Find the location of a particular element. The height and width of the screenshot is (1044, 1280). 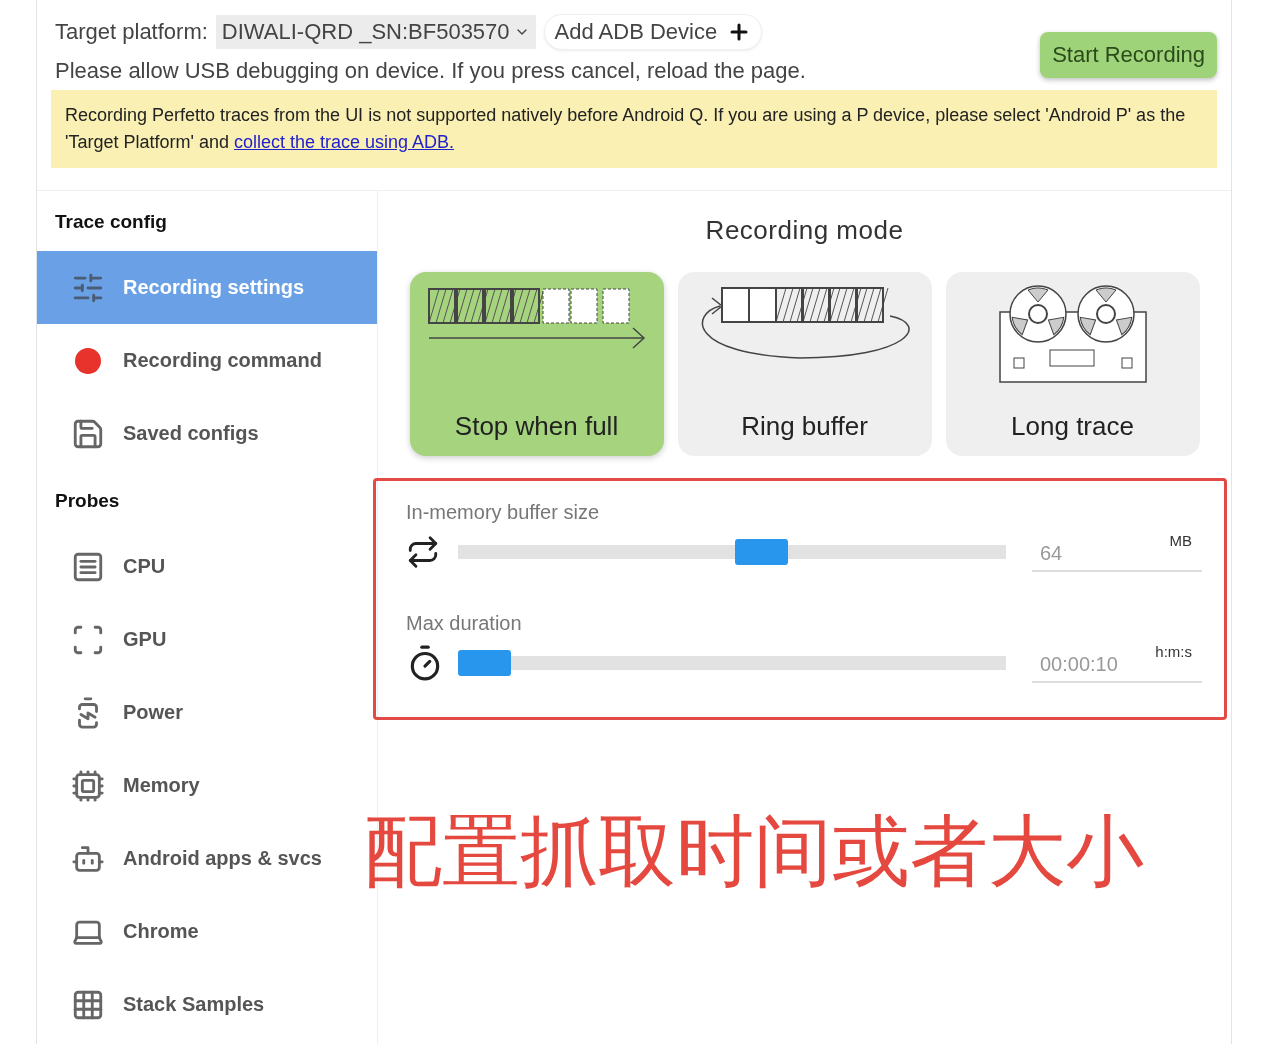

platform-select: DIWALI-QRD _SN:BF503570 is located at coordinates (375, 32).